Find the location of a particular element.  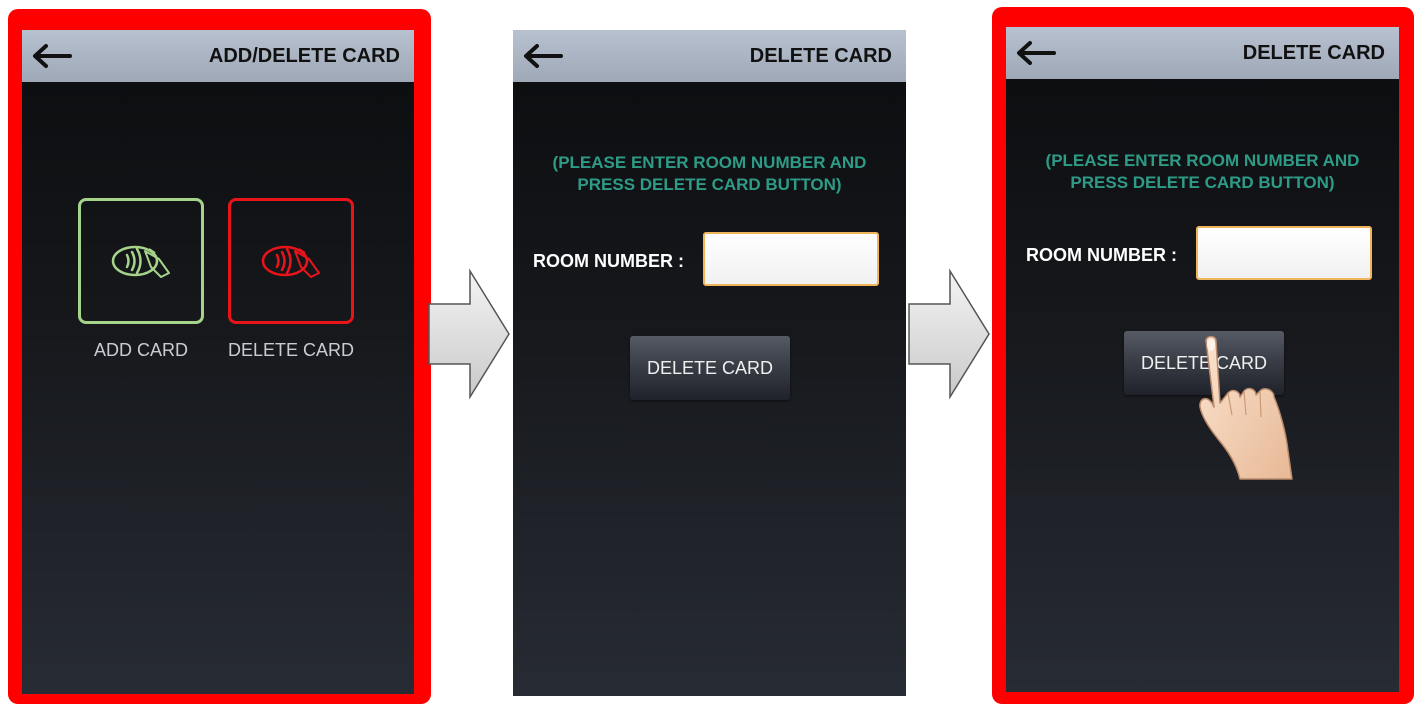

add-card-label: ADD CARD is located at coordinates (140, 350).